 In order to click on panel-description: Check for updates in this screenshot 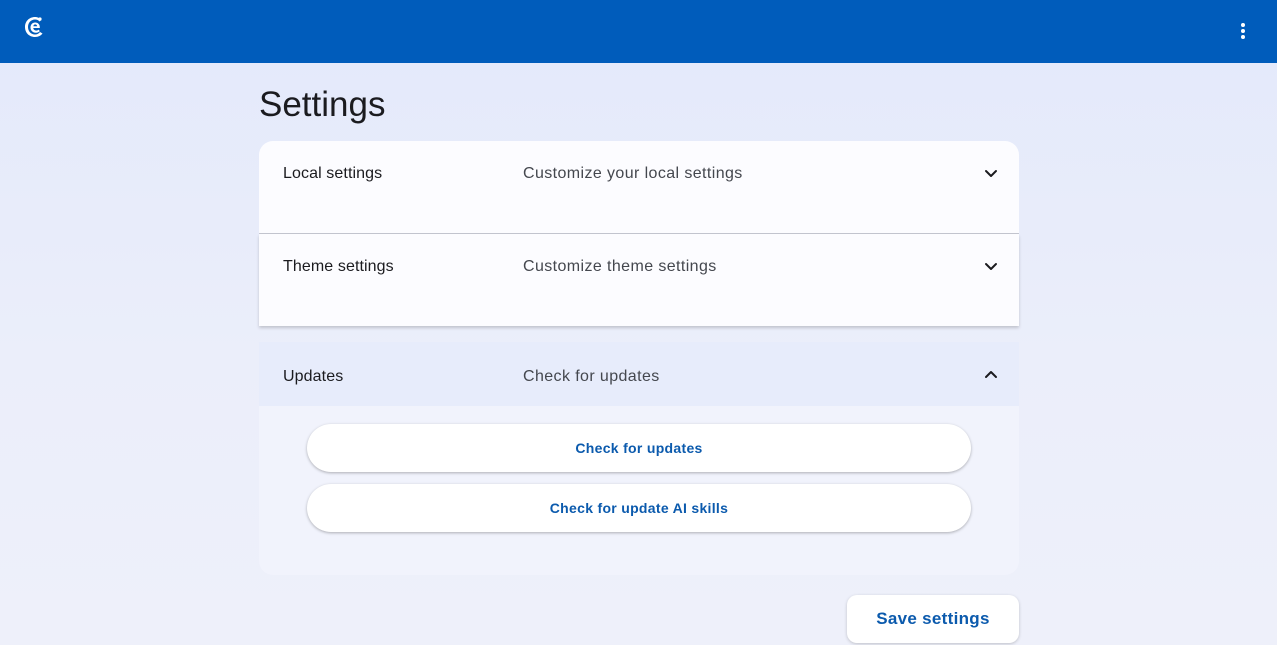, I will do `click(591, 376)`.